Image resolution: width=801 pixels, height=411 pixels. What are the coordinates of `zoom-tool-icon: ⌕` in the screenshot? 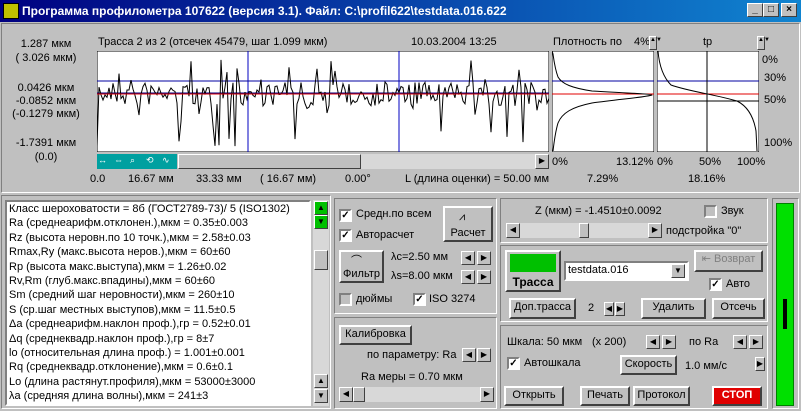 It's located at (137, 161).